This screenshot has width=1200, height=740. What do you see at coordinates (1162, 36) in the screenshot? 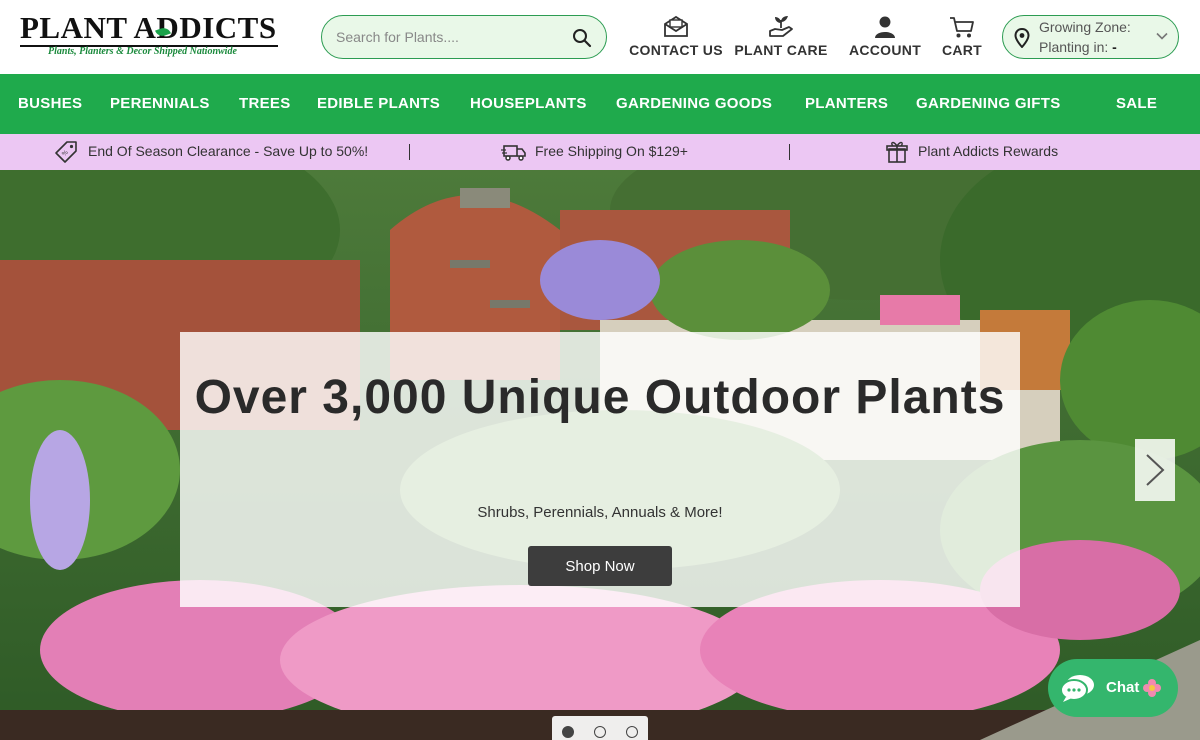
I see `chevron-down-icon` at bounding box center [1162, 36].